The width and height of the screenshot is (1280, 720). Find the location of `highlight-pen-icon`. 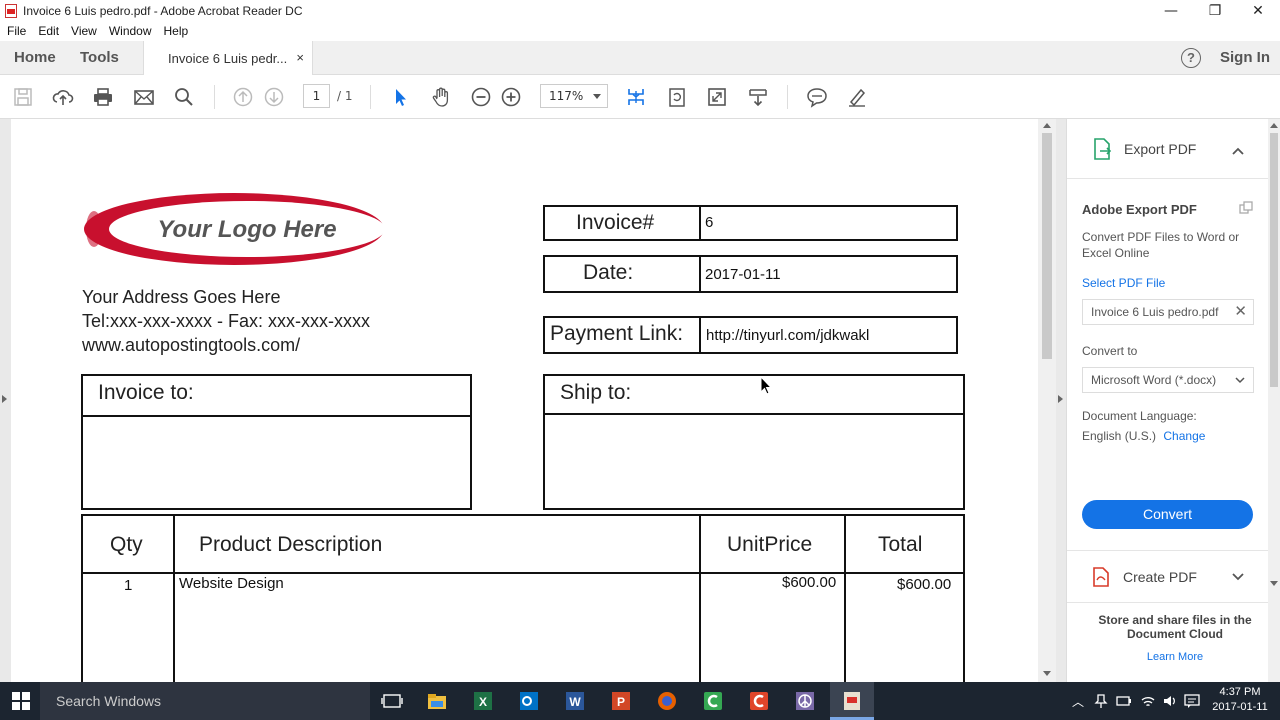

highlight-pen-icon is located at coordinates (857, 97).